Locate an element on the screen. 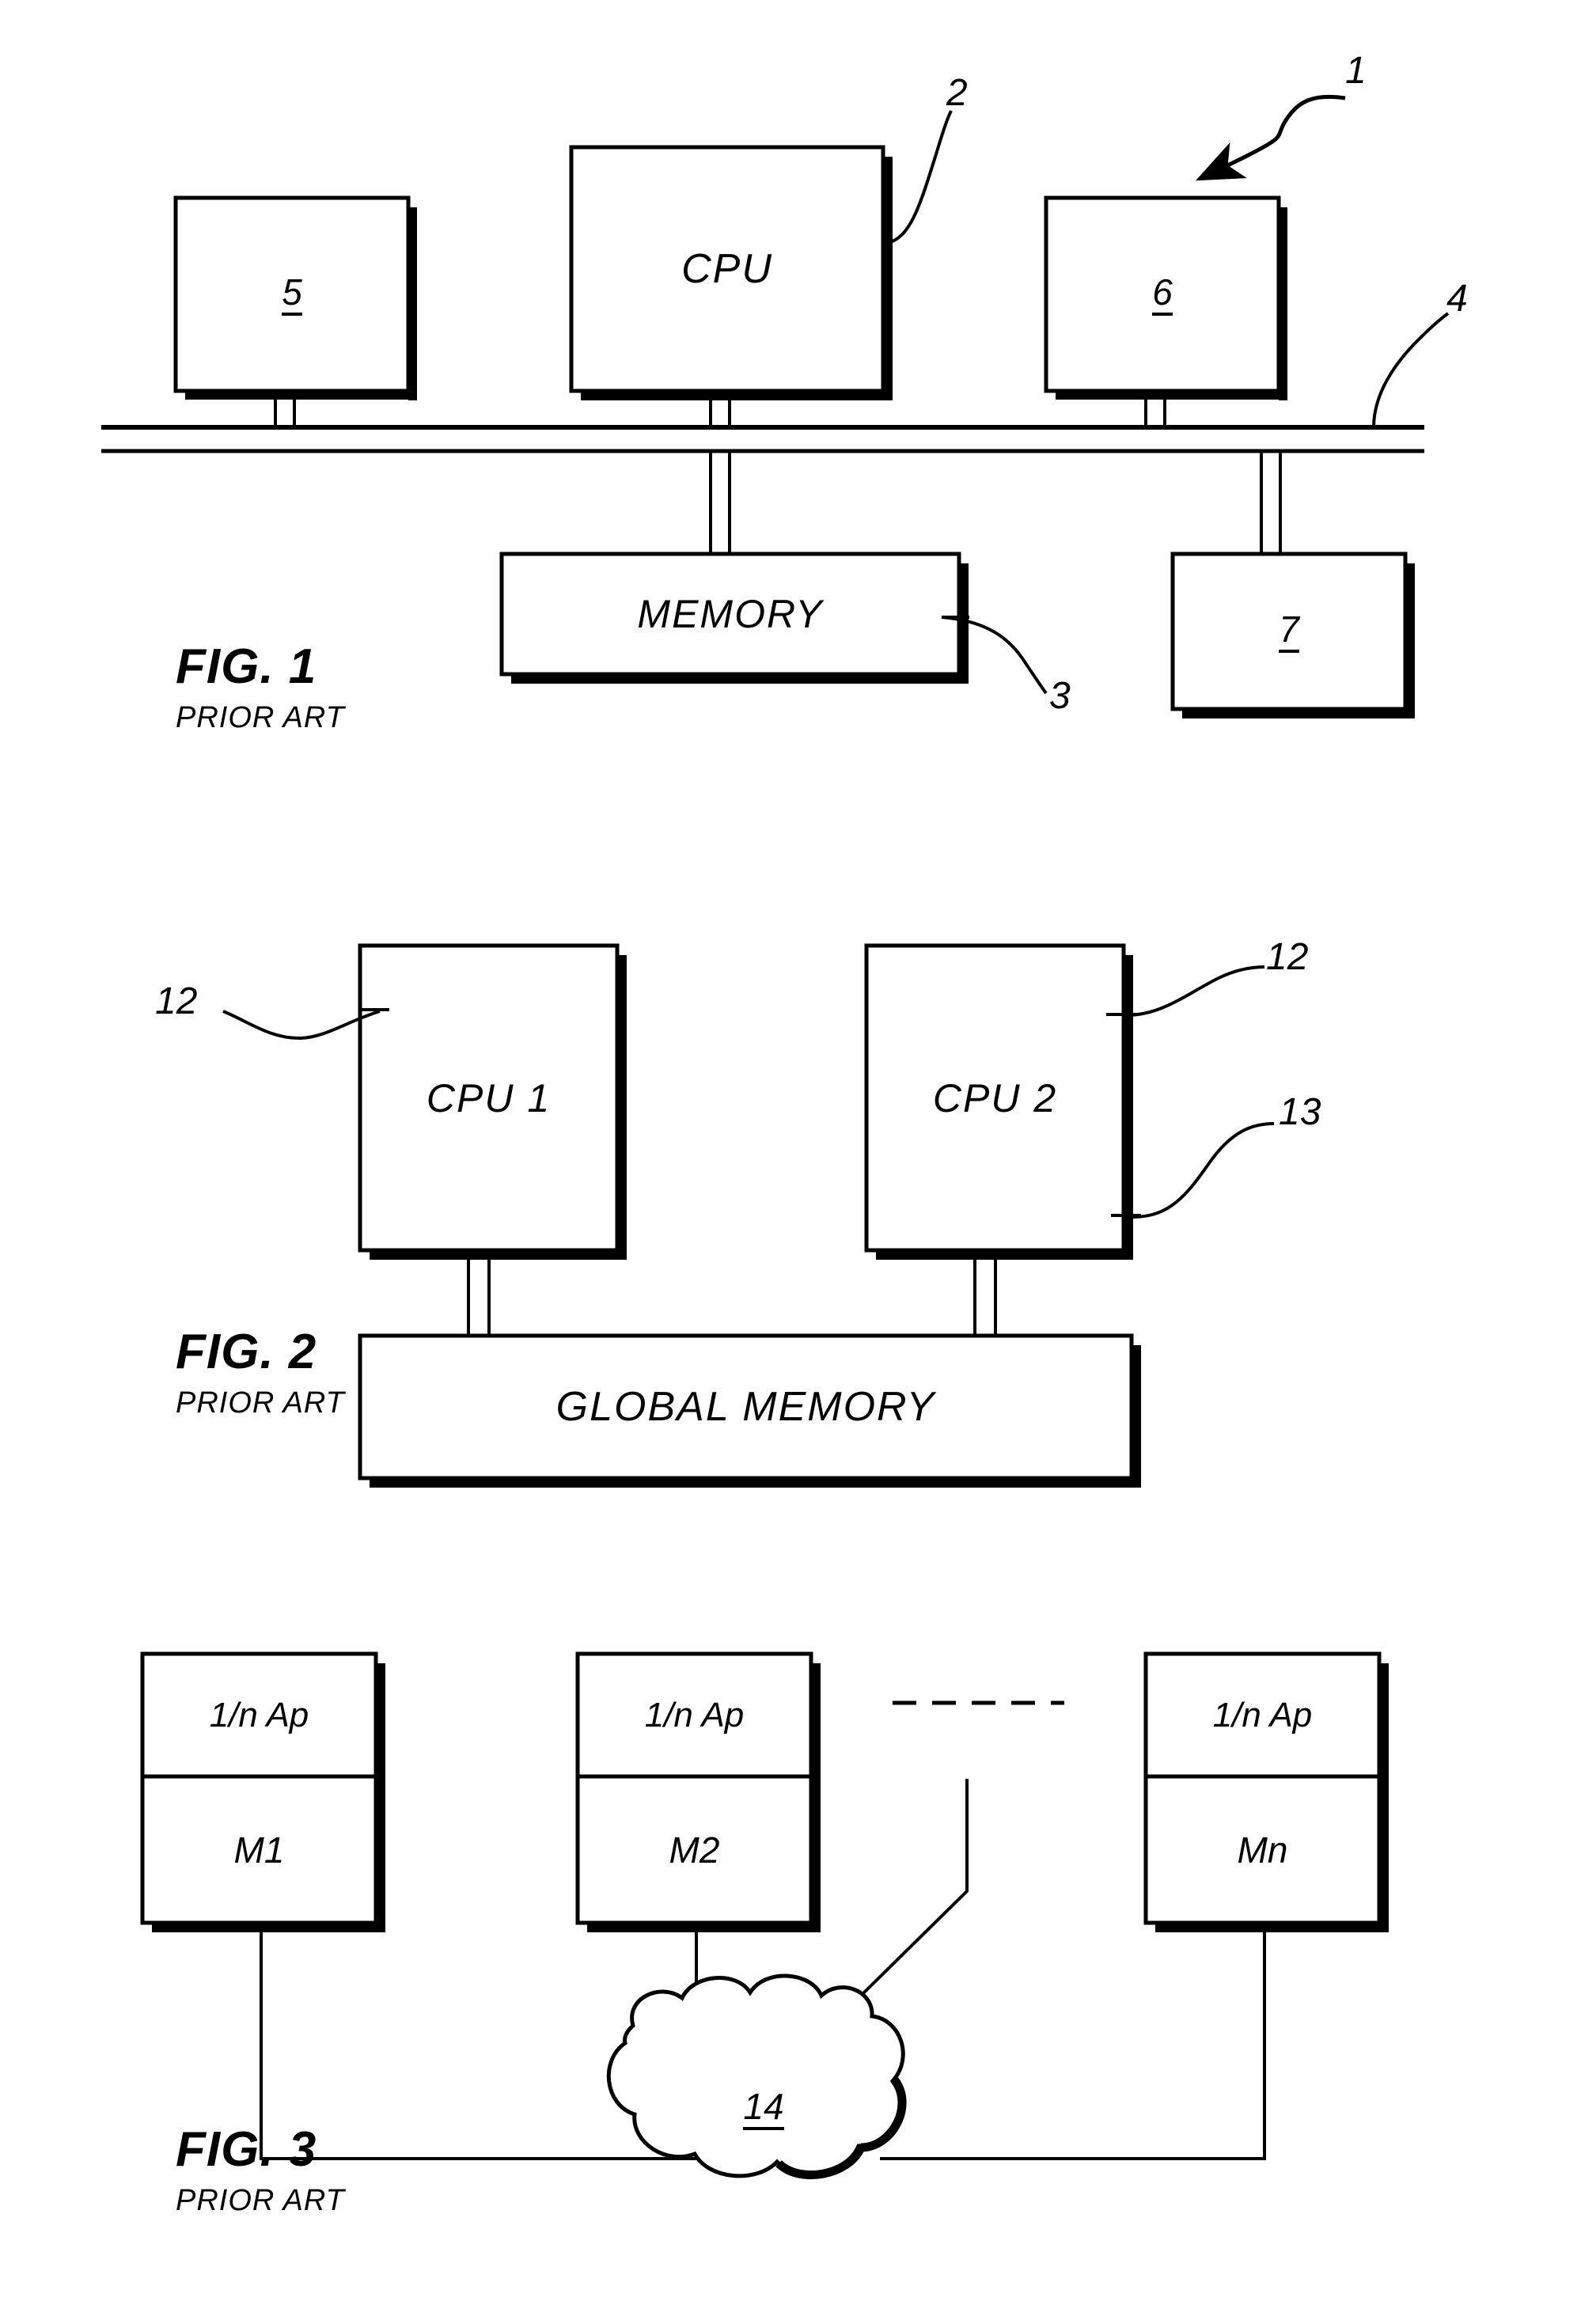  block-peripheral-7-label: 7 is located at coordinates (1289, 632).